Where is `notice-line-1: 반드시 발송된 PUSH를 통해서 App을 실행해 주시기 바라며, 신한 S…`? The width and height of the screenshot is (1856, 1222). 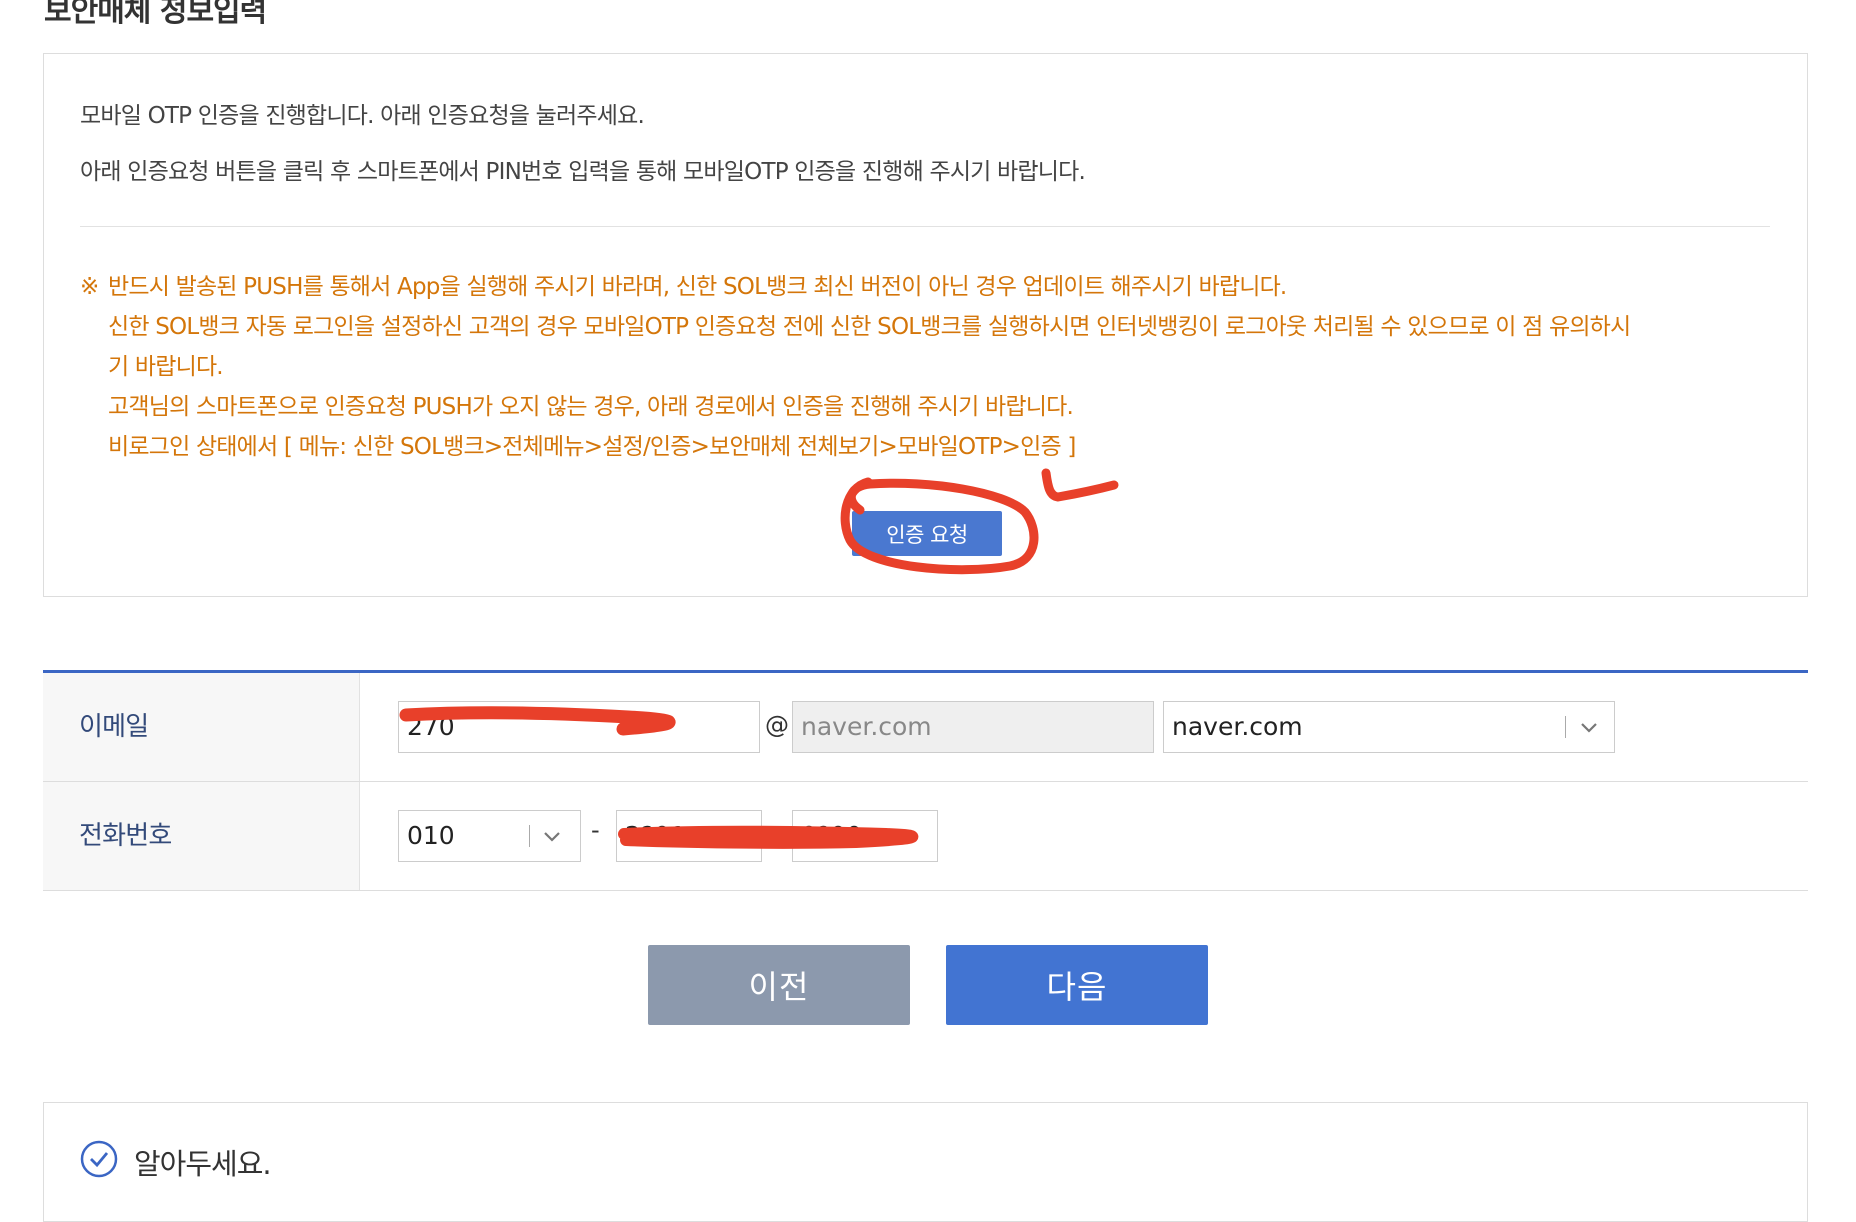 notice-line-1: 반드시 발송된 PUSH를 통해서 App을 실행해 주시기 바라며, 신한 S… is located at coordinates (697, 287).